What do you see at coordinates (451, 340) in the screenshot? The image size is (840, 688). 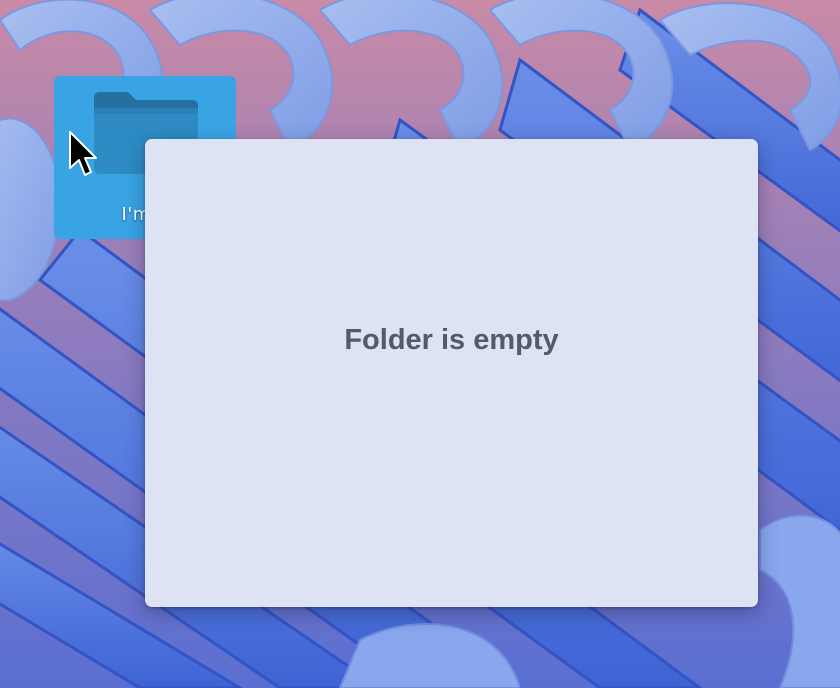 I see `empty-folder-message: Folder is empty` at bounding box center [451, 340].